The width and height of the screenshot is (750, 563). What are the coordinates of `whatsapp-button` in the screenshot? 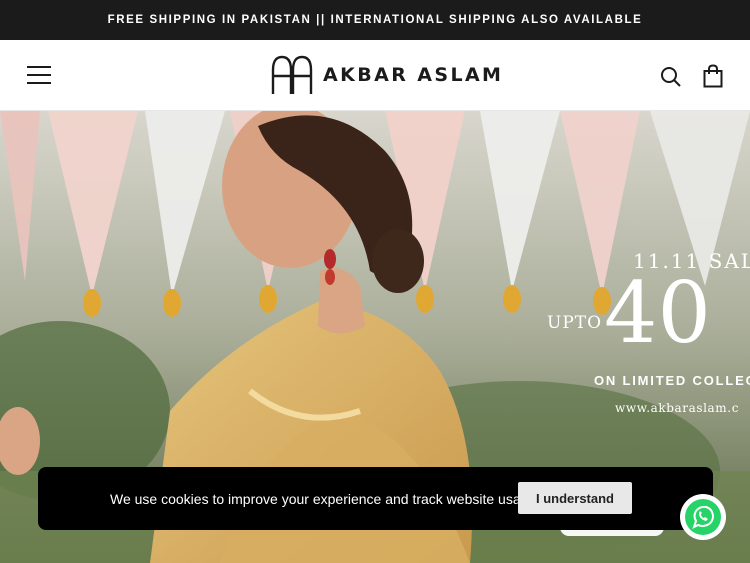 It's located at (703, 517).